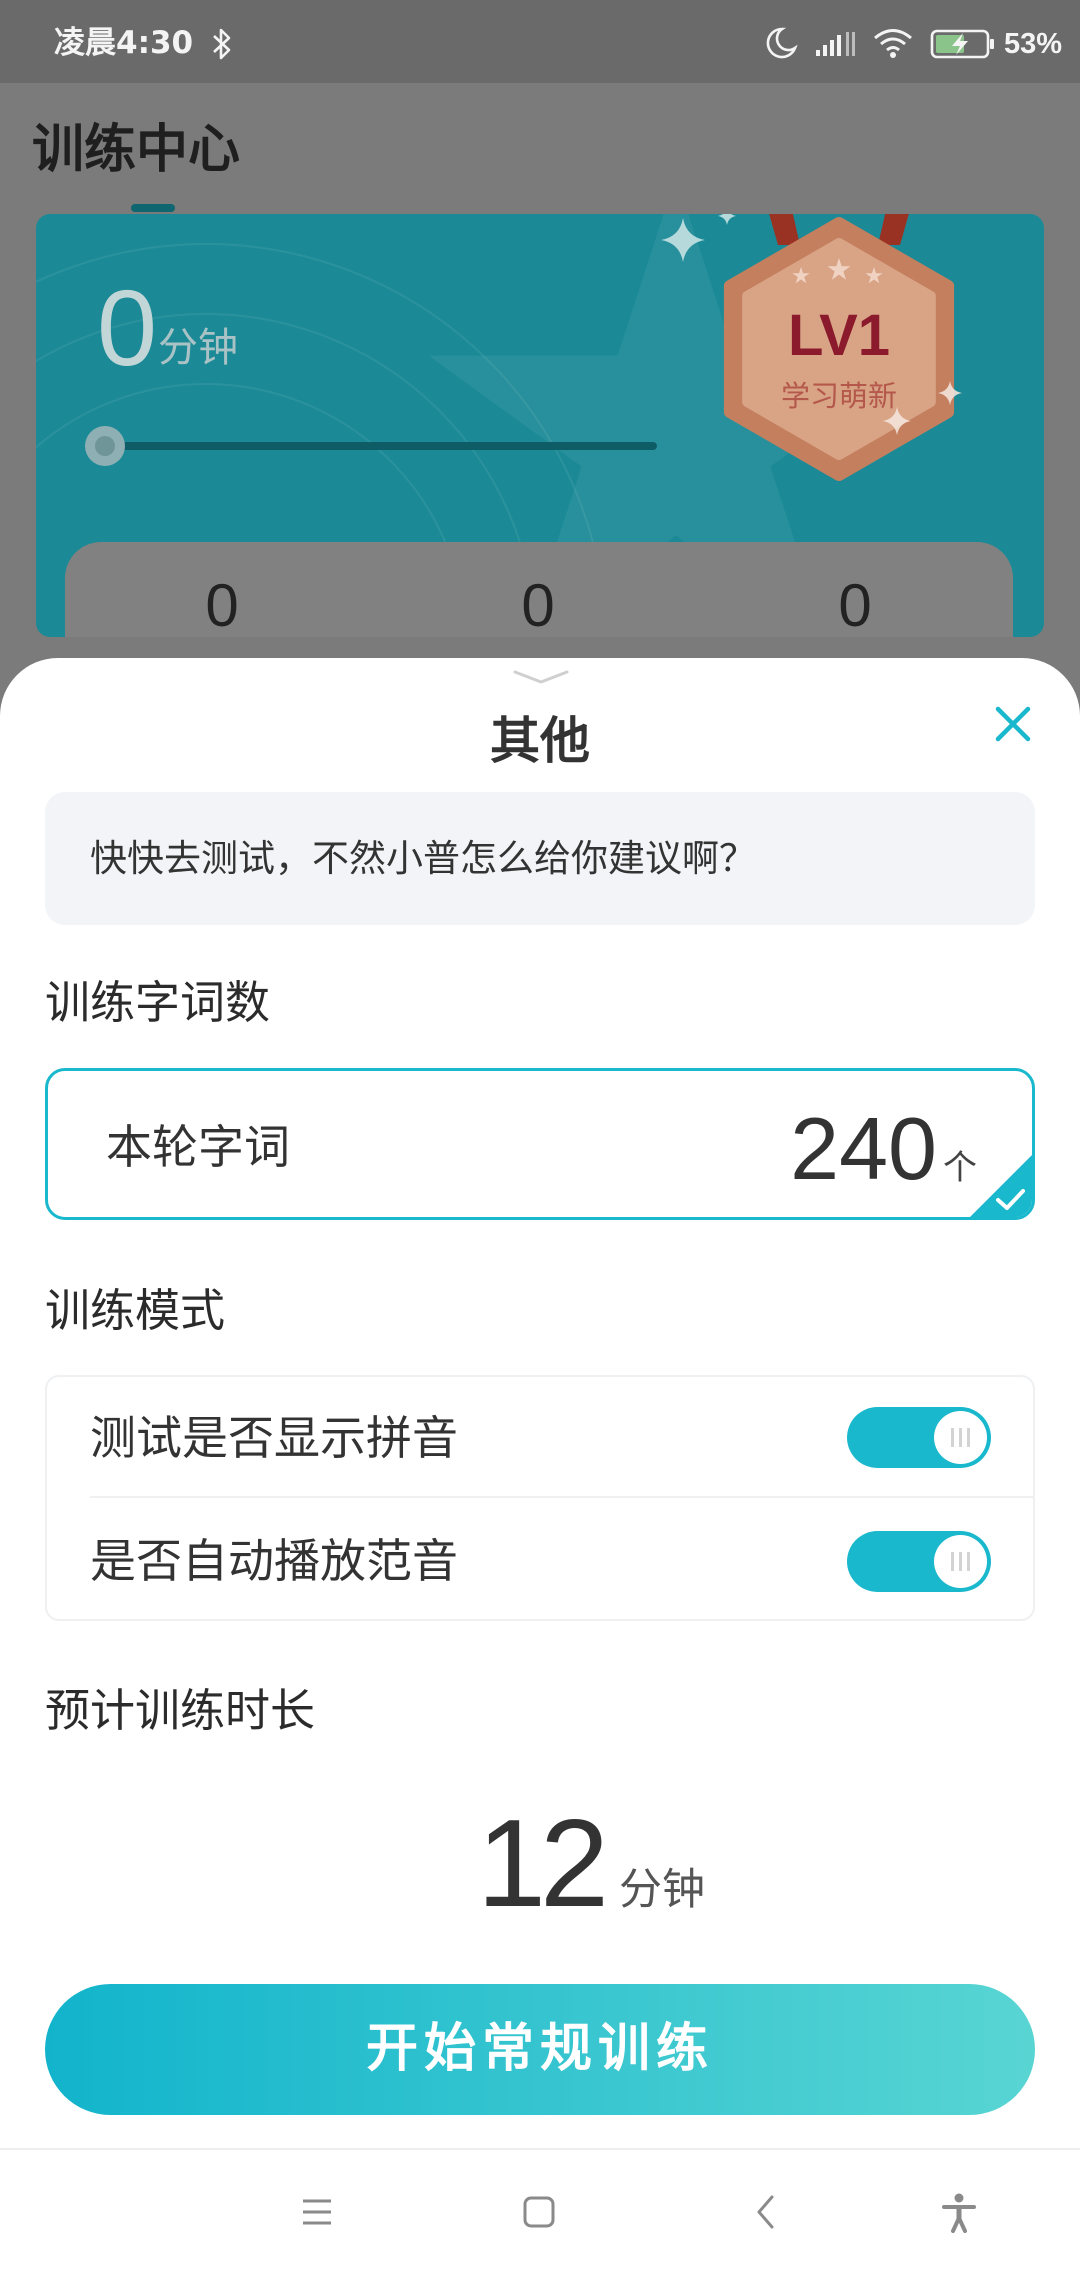 The width and height of the screenshot is (1080, 2280). Describe the element at coordinates (540, 1144) in the screenshot. I see `word-count-option: 本轮字词 240 个` at that location.